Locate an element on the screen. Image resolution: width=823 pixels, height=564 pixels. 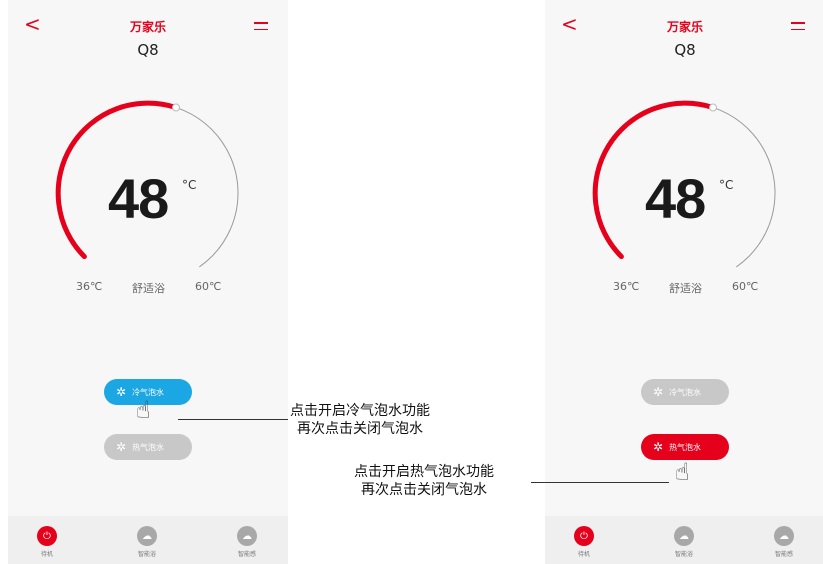
cold-bubble-button: ✲ 冷气泡水 is located at coordinates (685, 392).